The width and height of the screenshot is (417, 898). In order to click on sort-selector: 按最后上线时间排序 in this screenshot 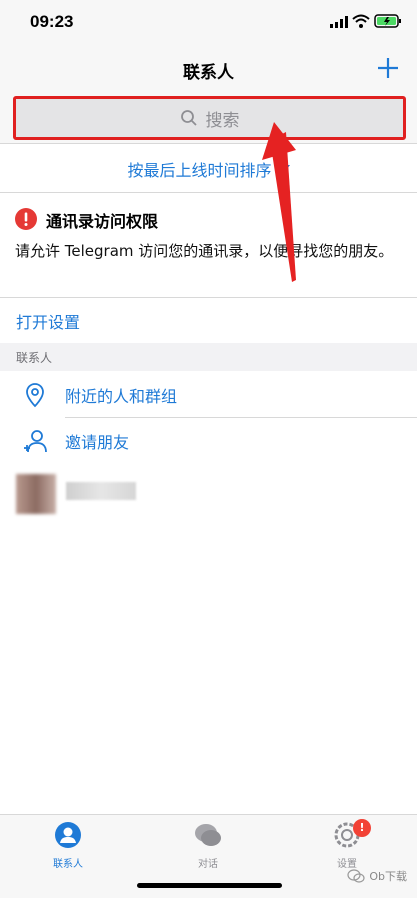, I will do `click(208, 169)`.